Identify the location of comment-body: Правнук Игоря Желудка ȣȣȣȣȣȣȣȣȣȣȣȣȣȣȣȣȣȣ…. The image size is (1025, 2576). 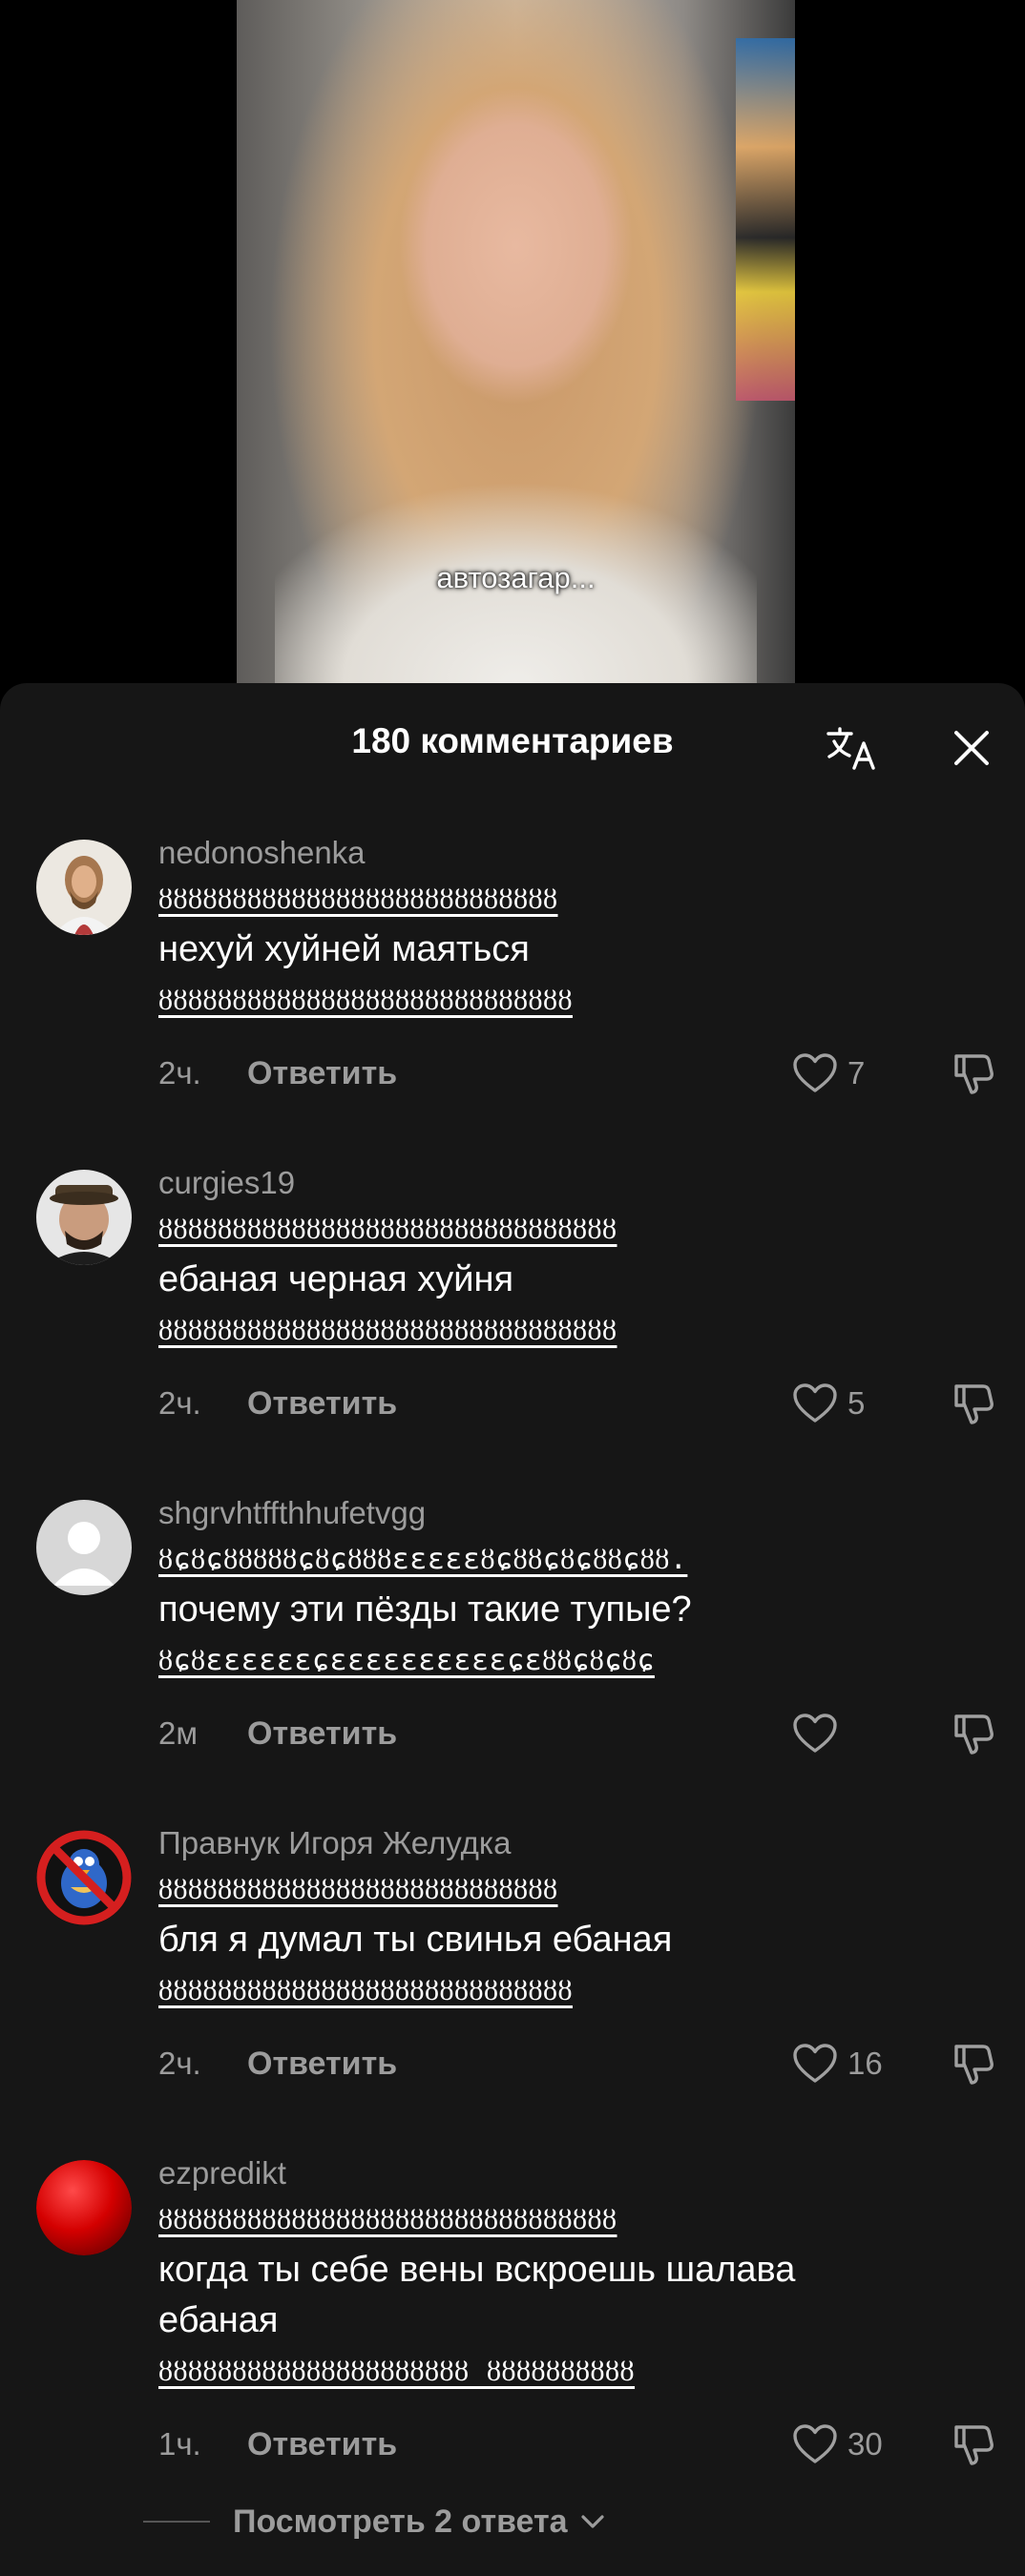
(535, 1919).